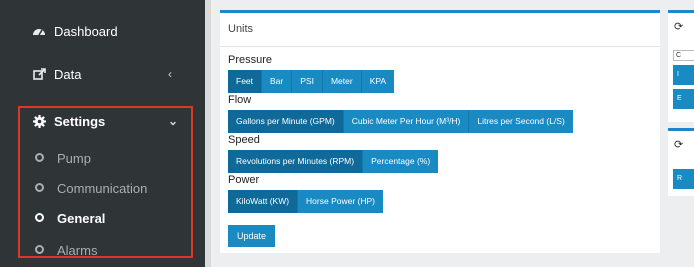  What do you see at coordinates (244, 180) in the screenshot?
I see `power-label: Power` at bounding box center [244, 180].